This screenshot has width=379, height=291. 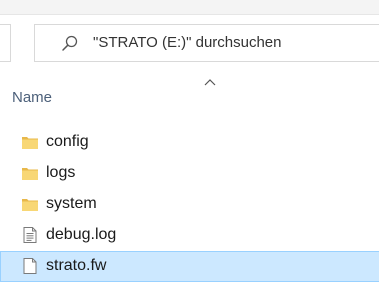 I want to click on address-bar, so click(x=5, y=43).